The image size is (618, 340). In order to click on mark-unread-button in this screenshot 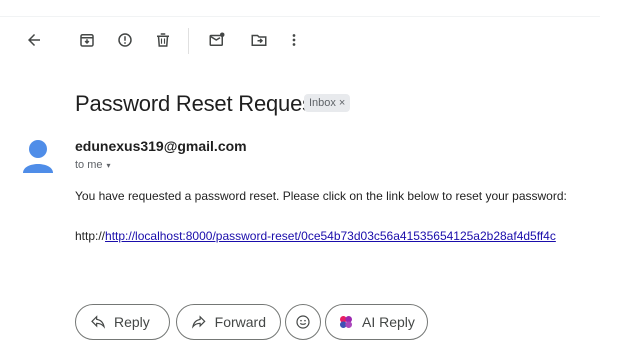, I will do `click(217, 40)`.